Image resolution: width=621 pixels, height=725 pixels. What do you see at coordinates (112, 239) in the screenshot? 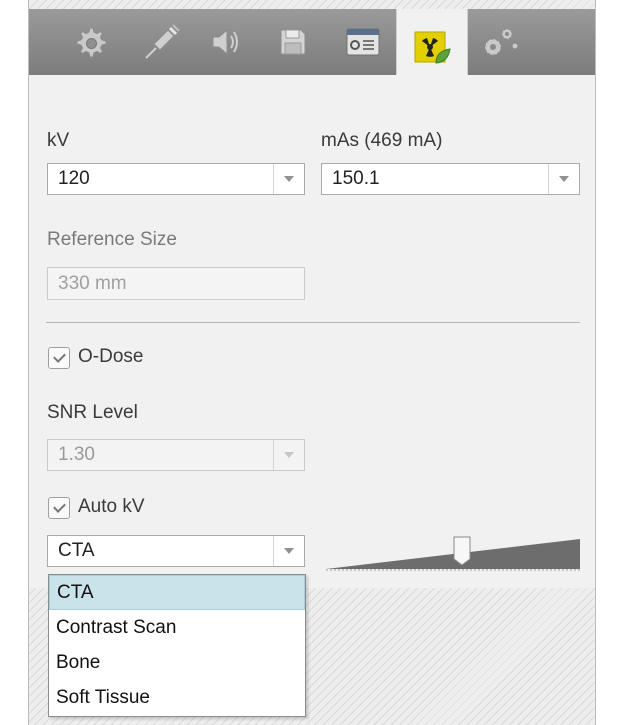
I see `reference-size-label: Reference Size` at bounding box center [112, 239].